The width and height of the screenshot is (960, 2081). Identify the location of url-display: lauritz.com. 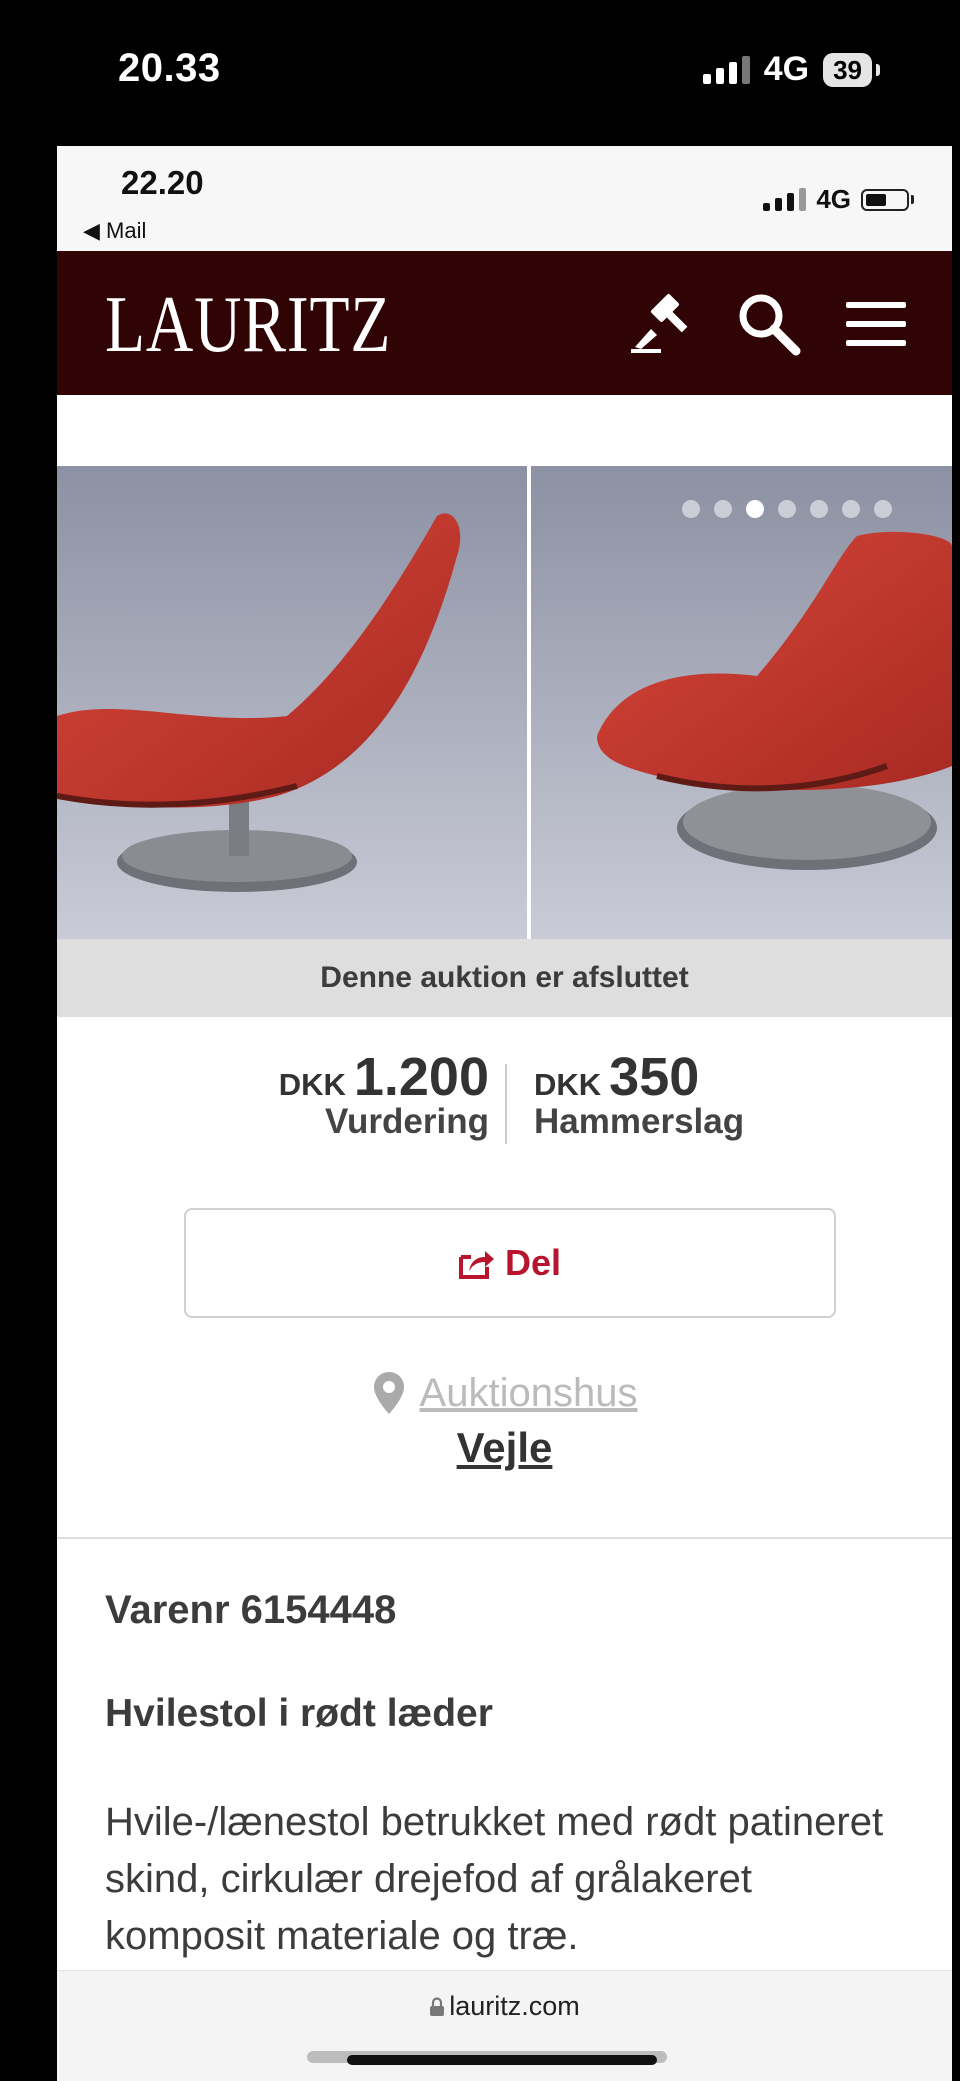
(504, 2006).